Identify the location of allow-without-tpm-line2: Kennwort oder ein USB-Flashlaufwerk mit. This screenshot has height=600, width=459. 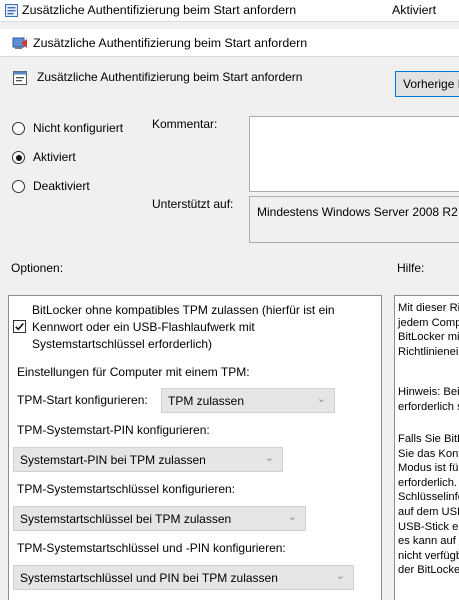
(143, 327).